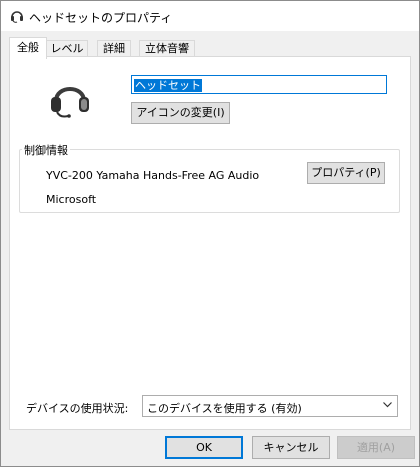  Describe the element at coordinates (46, 150) in the screenshot. I see `controller-info-label: 制御情報` at that location.